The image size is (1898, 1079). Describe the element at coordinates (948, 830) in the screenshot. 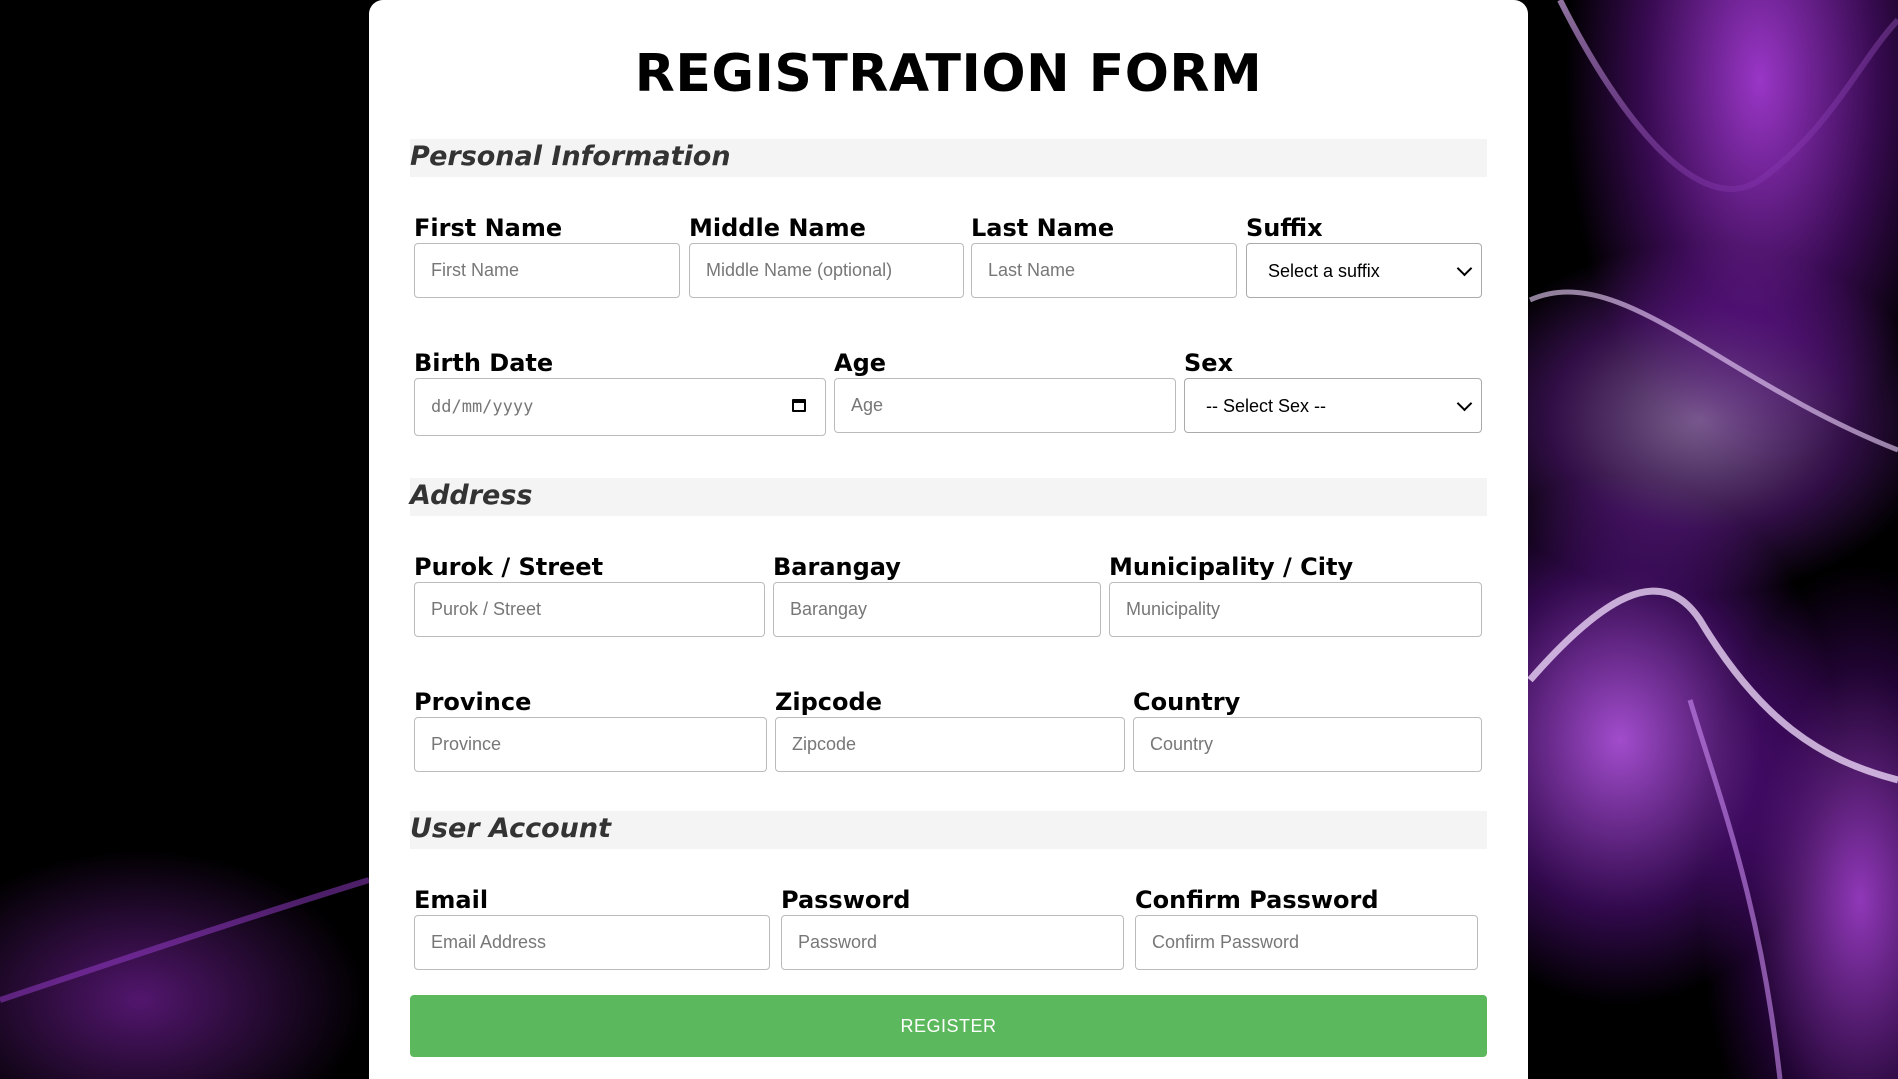

I see `section-user-account: User Account` at that location.